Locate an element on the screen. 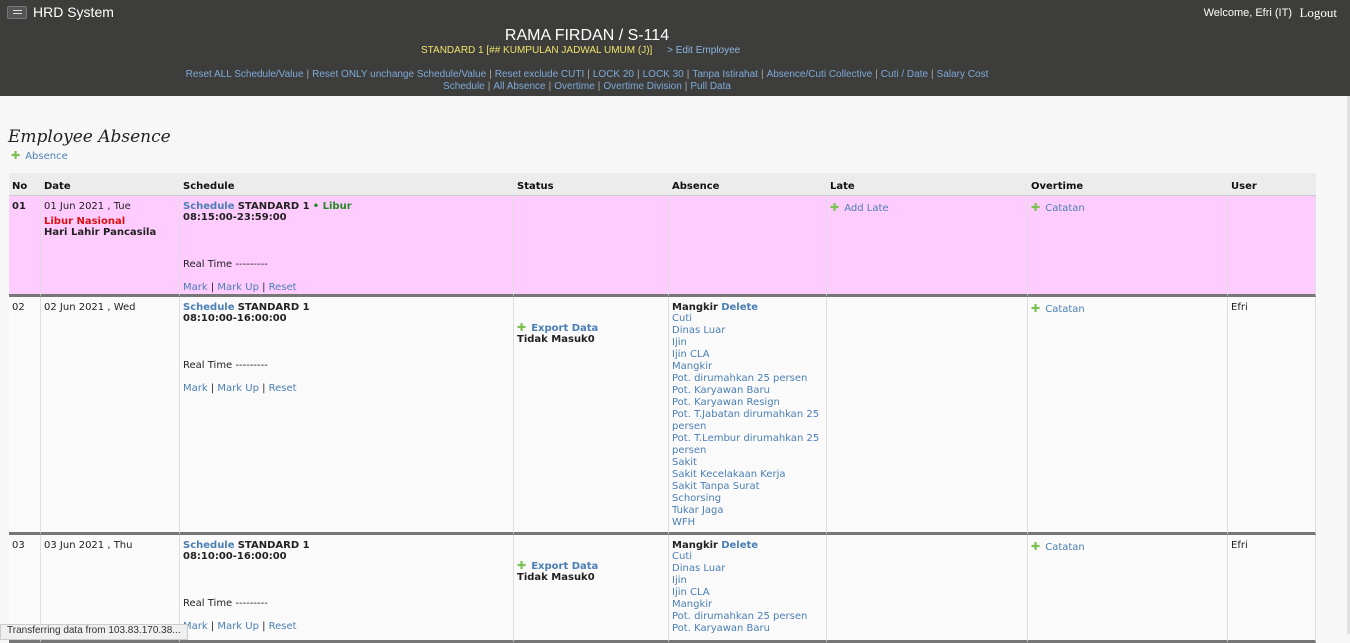  menu-toggle-icon is located at coordinates (17, 12).